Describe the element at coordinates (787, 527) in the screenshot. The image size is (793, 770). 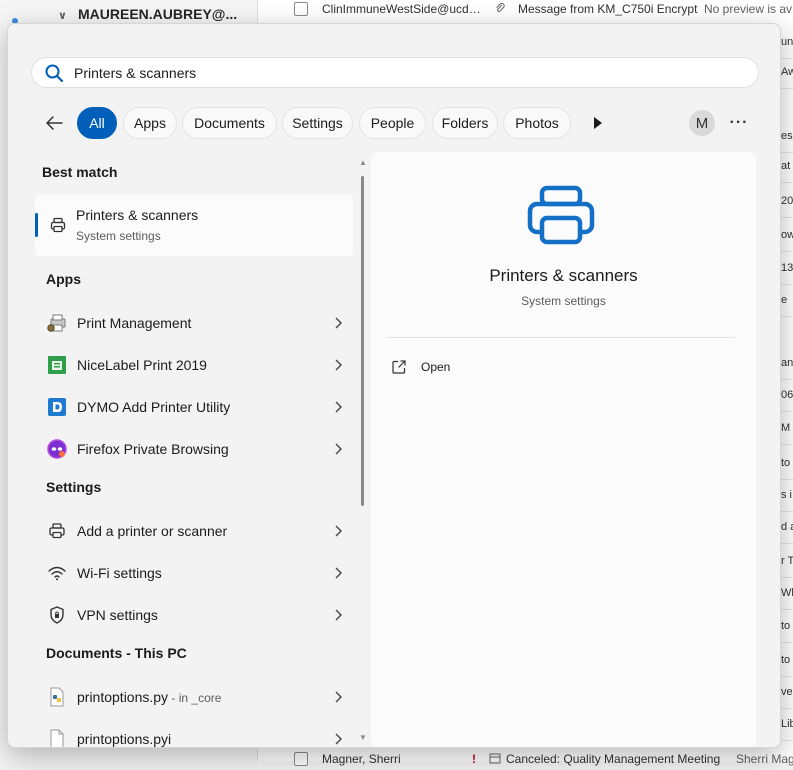
I see `background-preview-fragment: d a` at that location.